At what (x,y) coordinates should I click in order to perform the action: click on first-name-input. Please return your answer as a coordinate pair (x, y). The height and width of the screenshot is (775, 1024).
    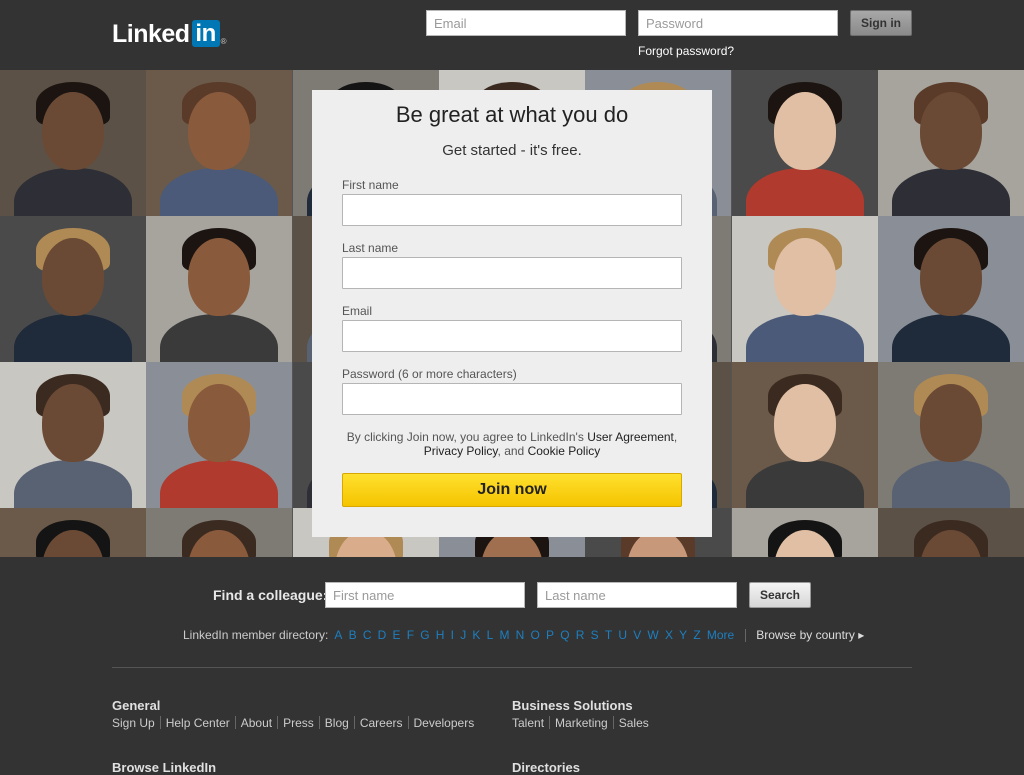
    Looking at the image, I should click on (512, 210).